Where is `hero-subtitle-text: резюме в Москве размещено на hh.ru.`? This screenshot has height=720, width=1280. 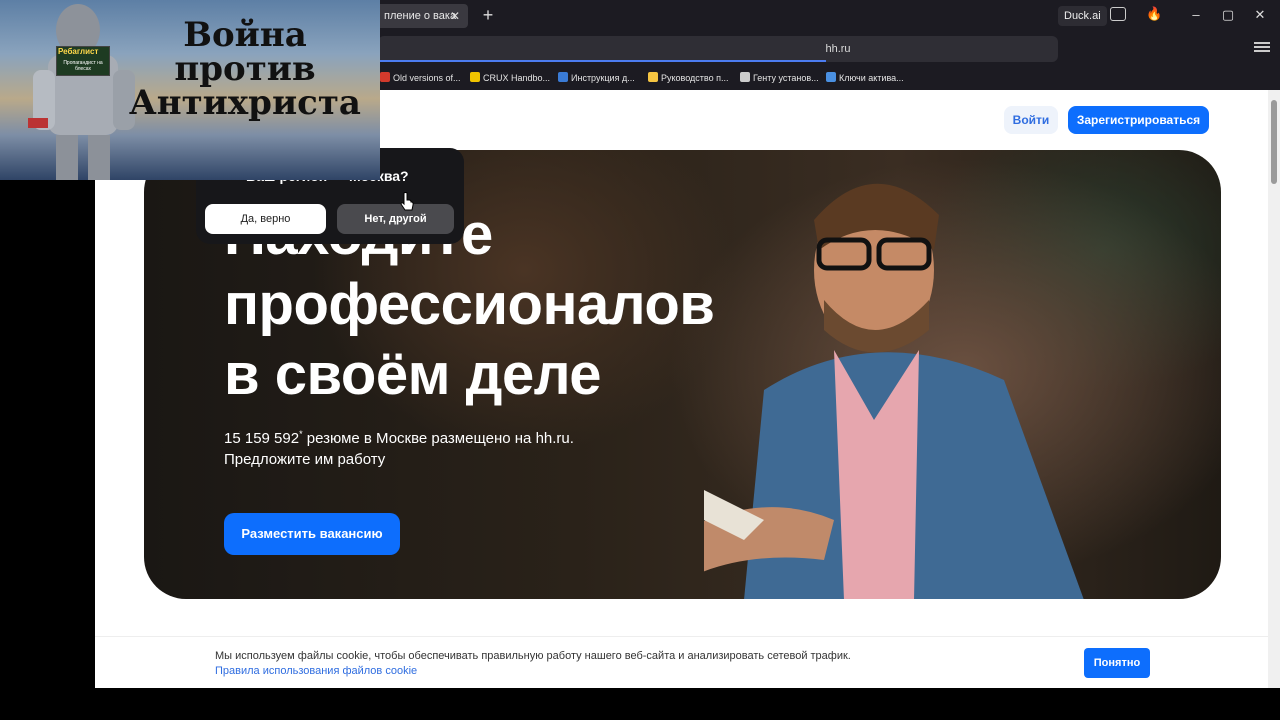
hero-subtitle-text: резюме в Москве размещено на hh.ru. is located at coordinates (438, 438).